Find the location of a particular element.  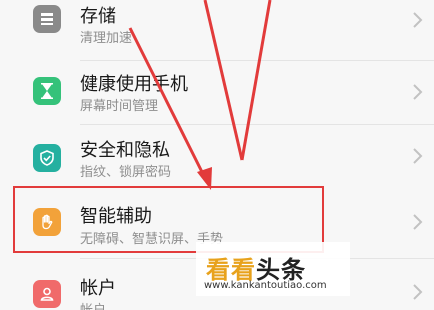

settings-item-subtitle: 指纹、锁屏密码 is located at coordinates (126, 171).